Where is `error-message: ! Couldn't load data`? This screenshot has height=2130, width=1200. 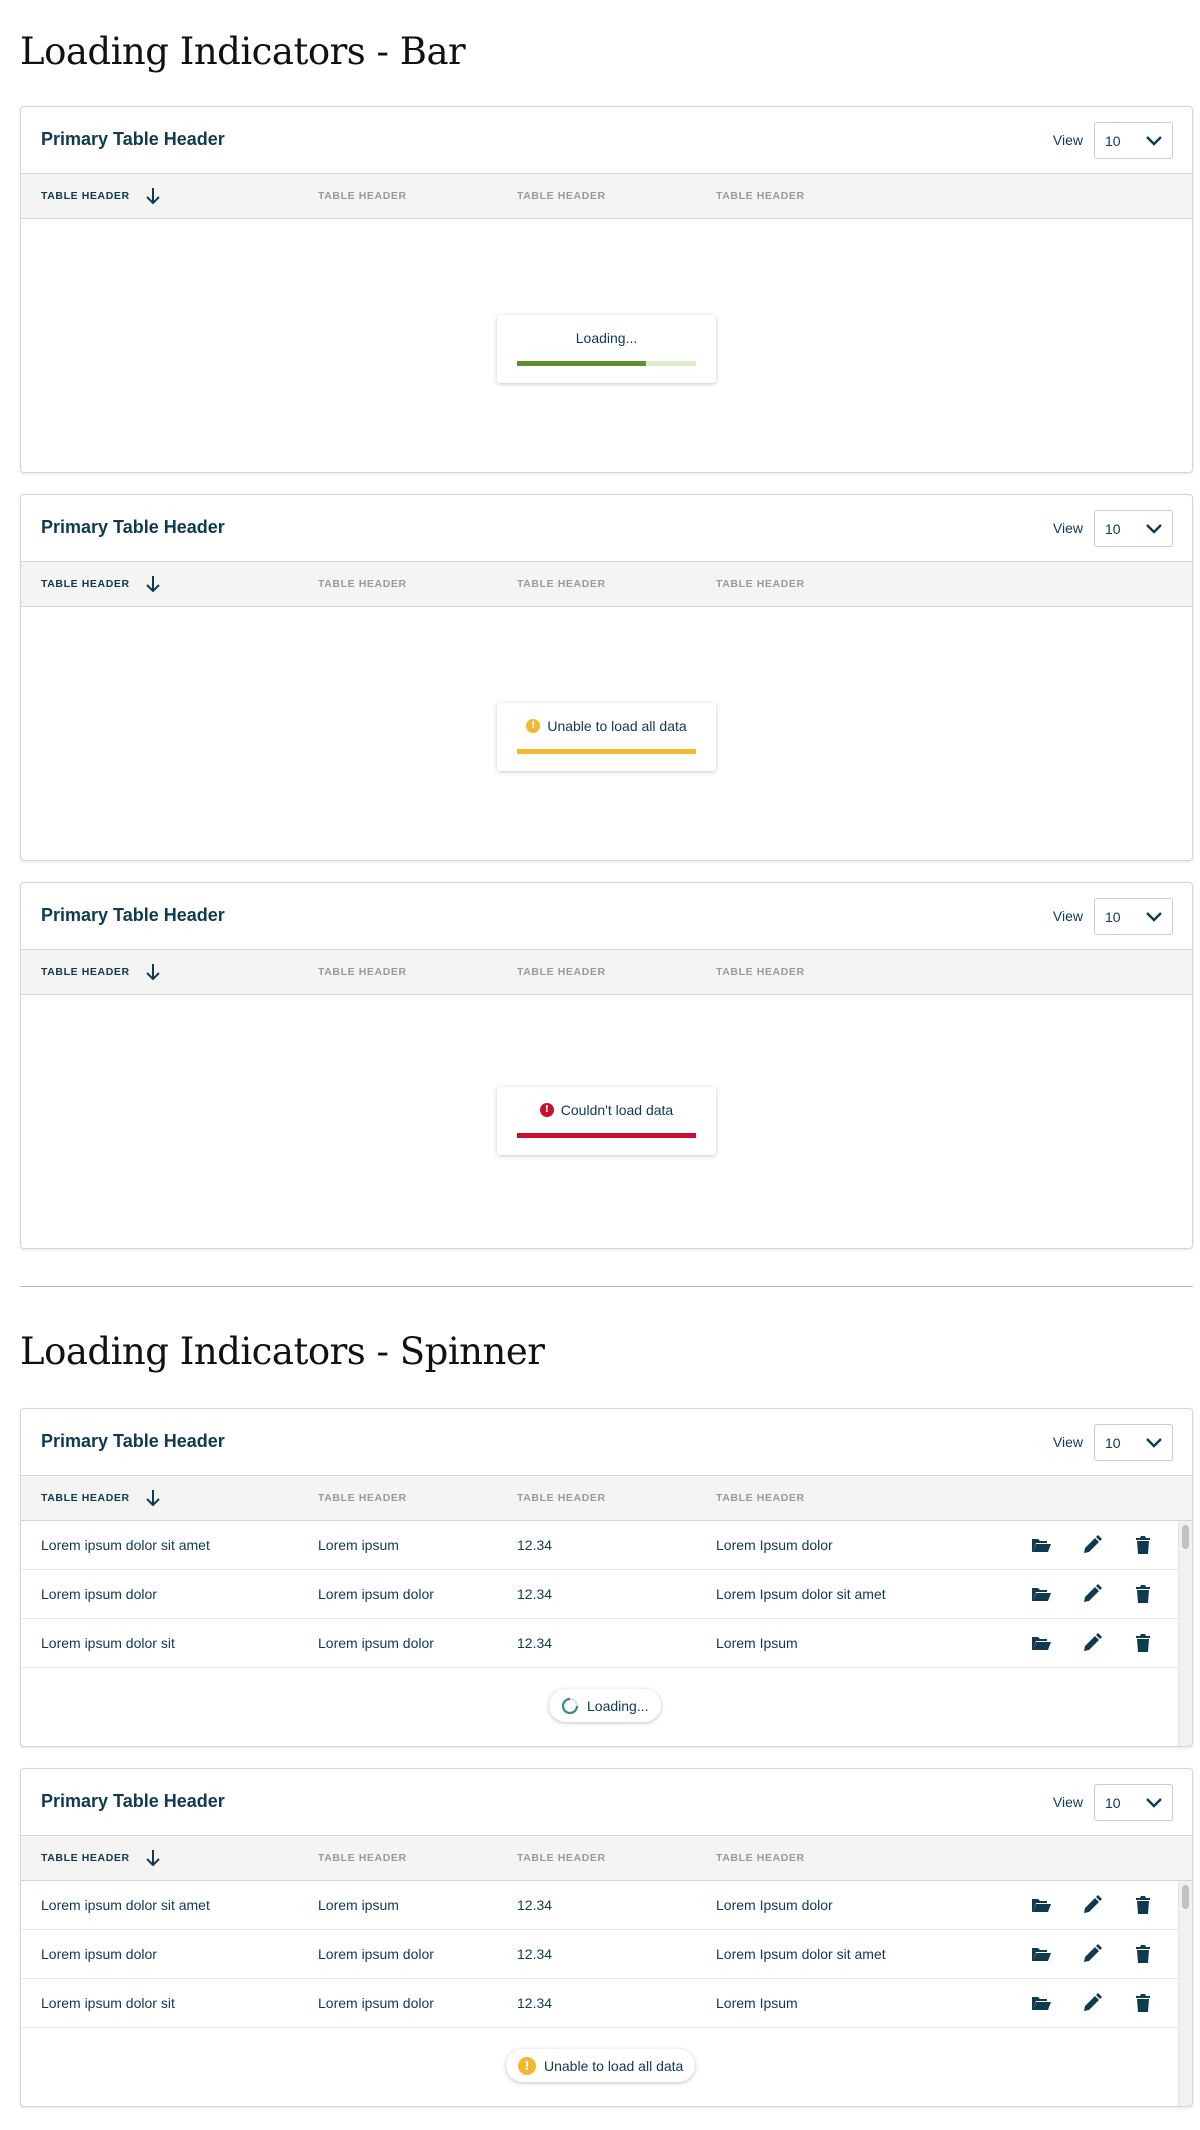 error-message: ! Couldn't load data is located at coordinates (606, 1110).